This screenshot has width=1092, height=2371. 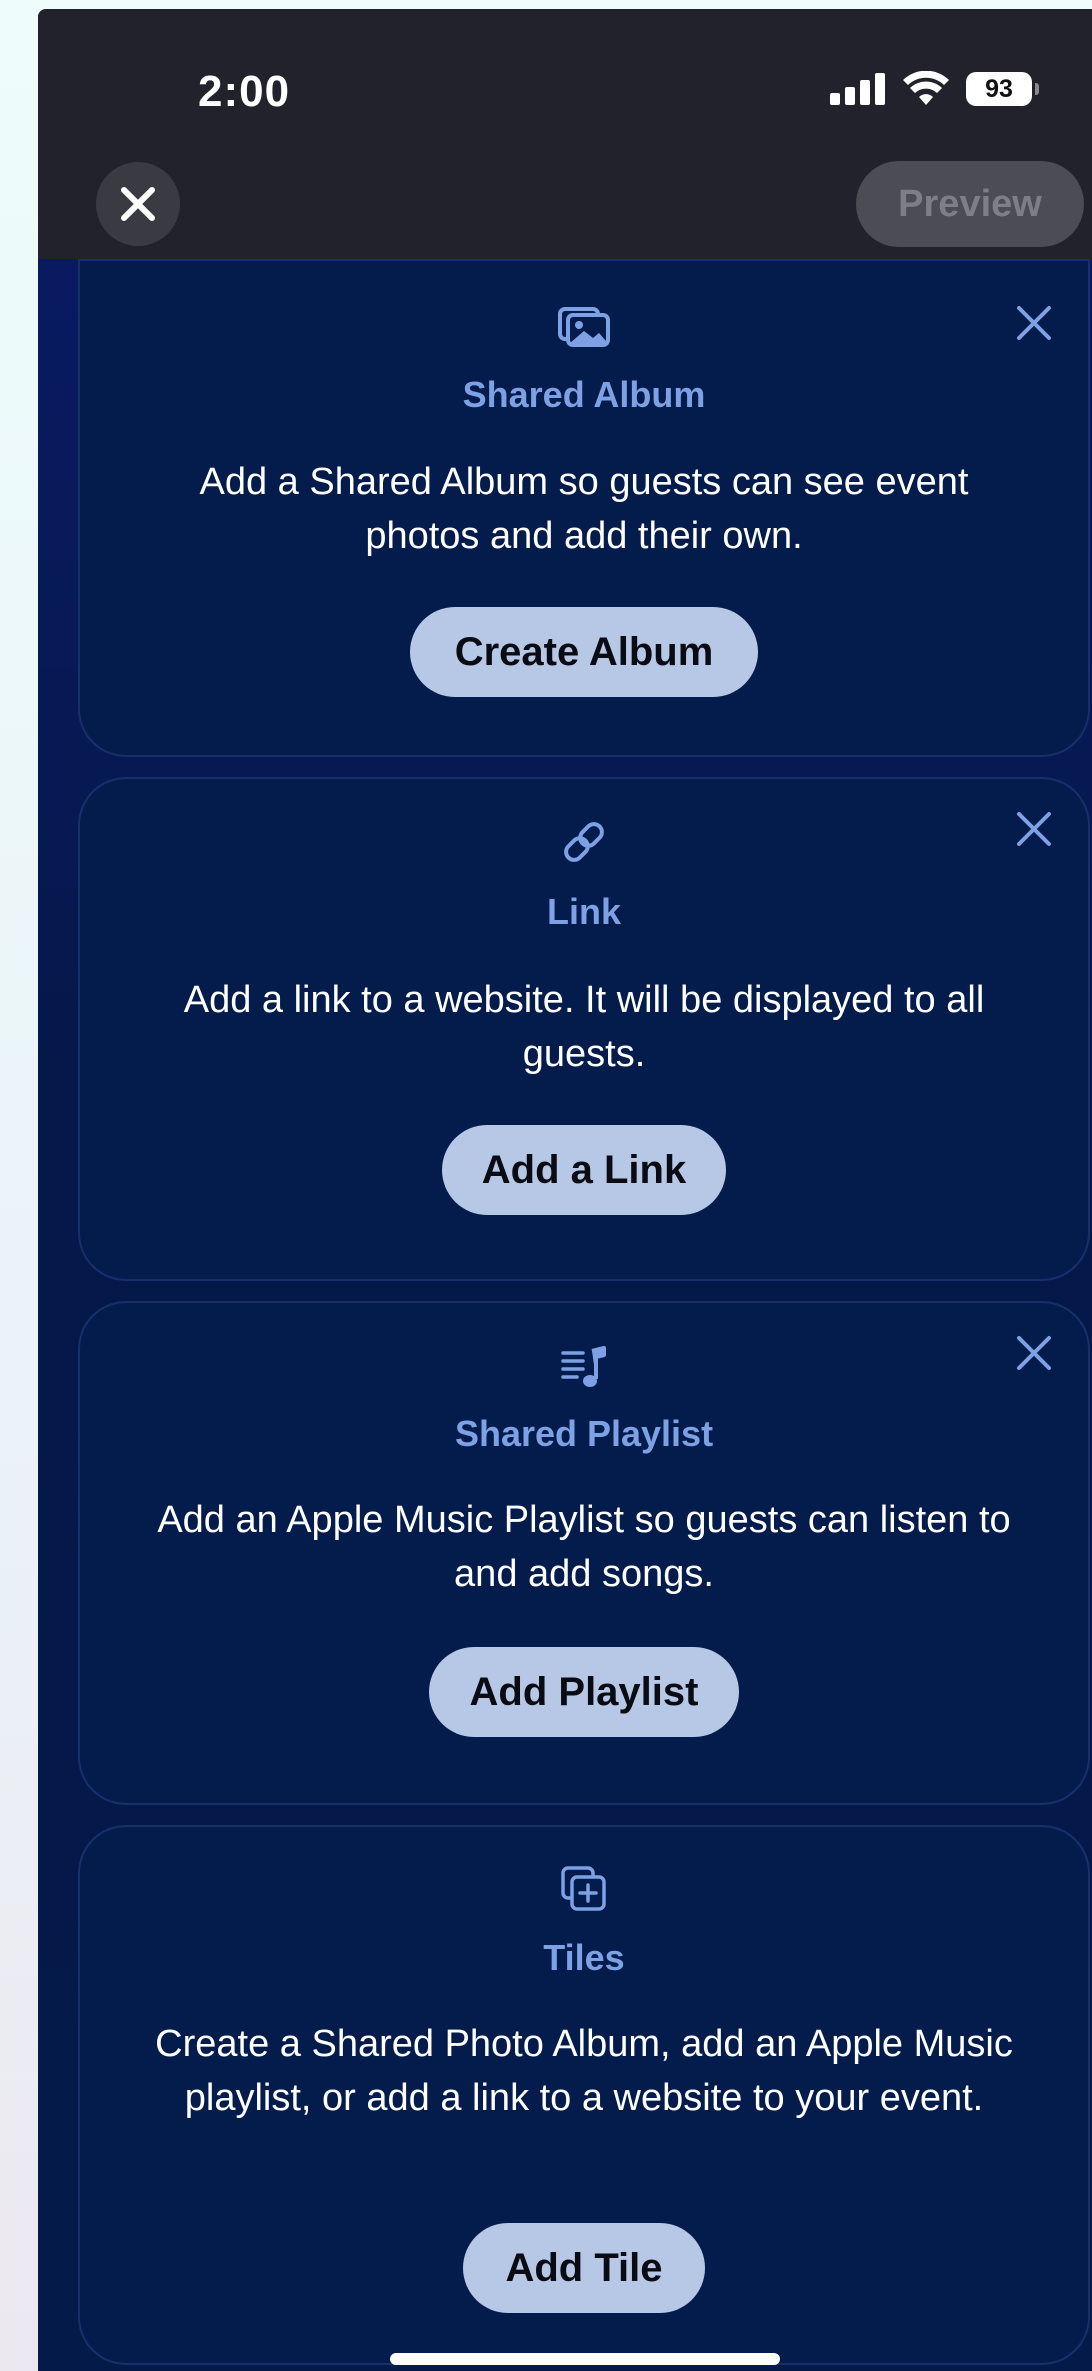 What do you see at coordinates (584, 327) in the screenshot?
I see `photo-stack-icon` at bounding box center [584, 327].